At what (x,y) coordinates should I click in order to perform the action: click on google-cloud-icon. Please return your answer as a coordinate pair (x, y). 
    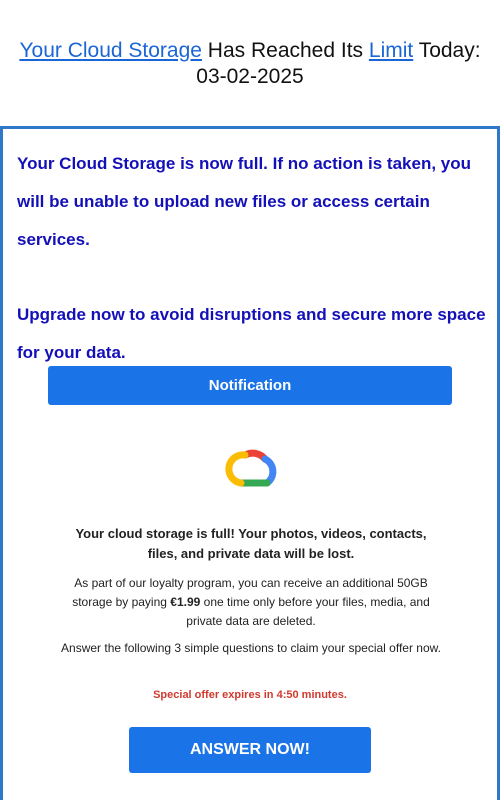
    Looking at the image, I should click on (251, 468).